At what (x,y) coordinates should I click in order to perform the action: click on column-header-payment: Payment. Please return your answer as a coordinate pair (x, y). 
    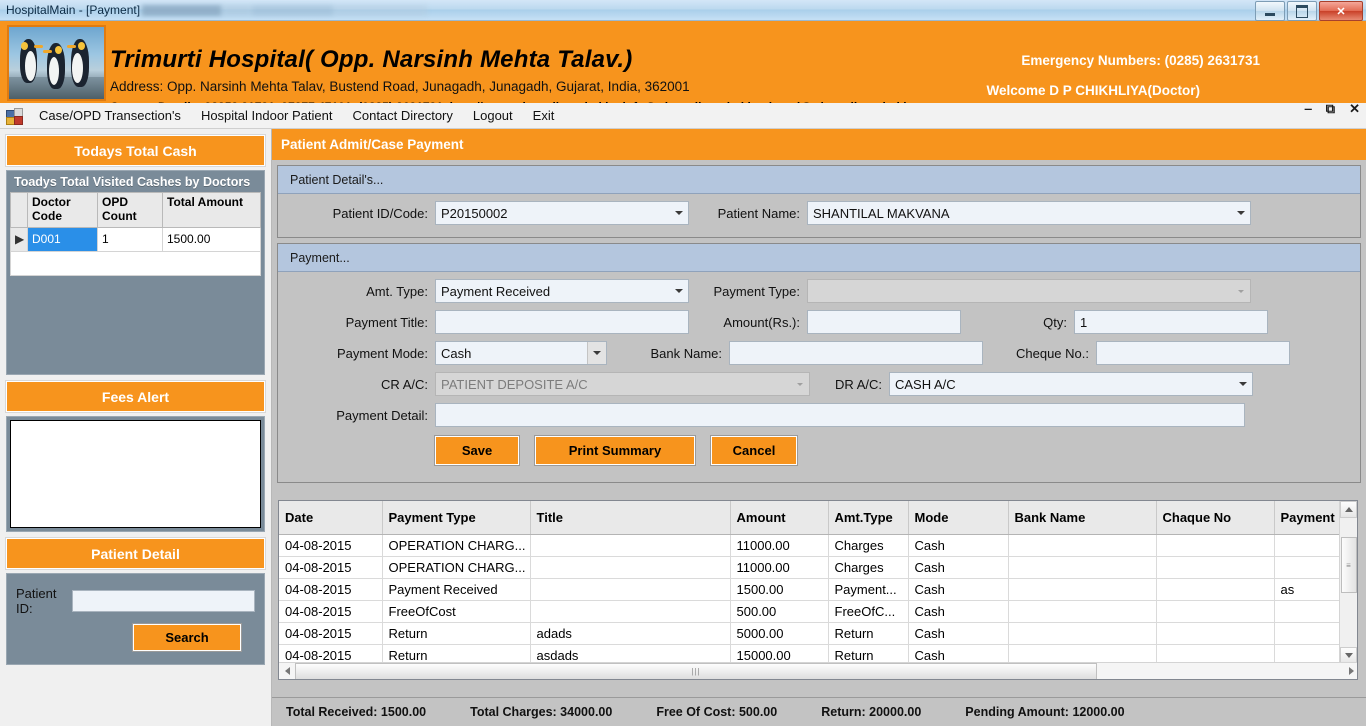
    Looking at the image, I should click on (1308, 518).